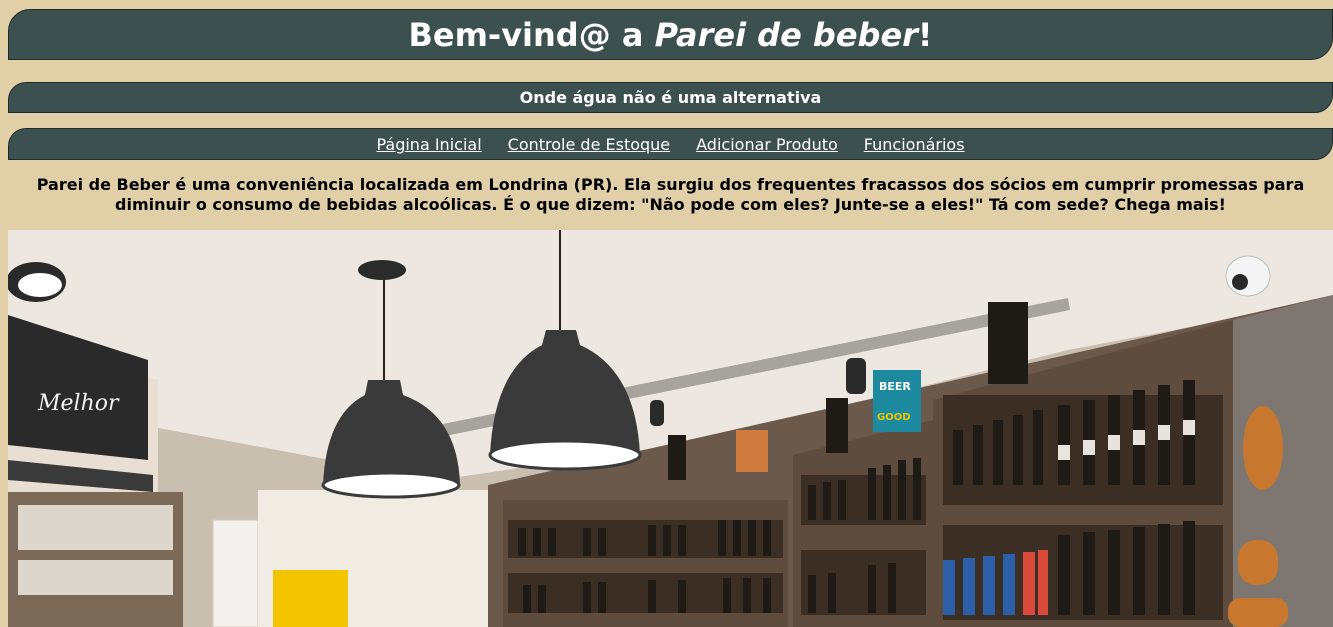 The image size is (1333, 627). I want to click on nav-item-home: Página Inicial, so click(428, 145).